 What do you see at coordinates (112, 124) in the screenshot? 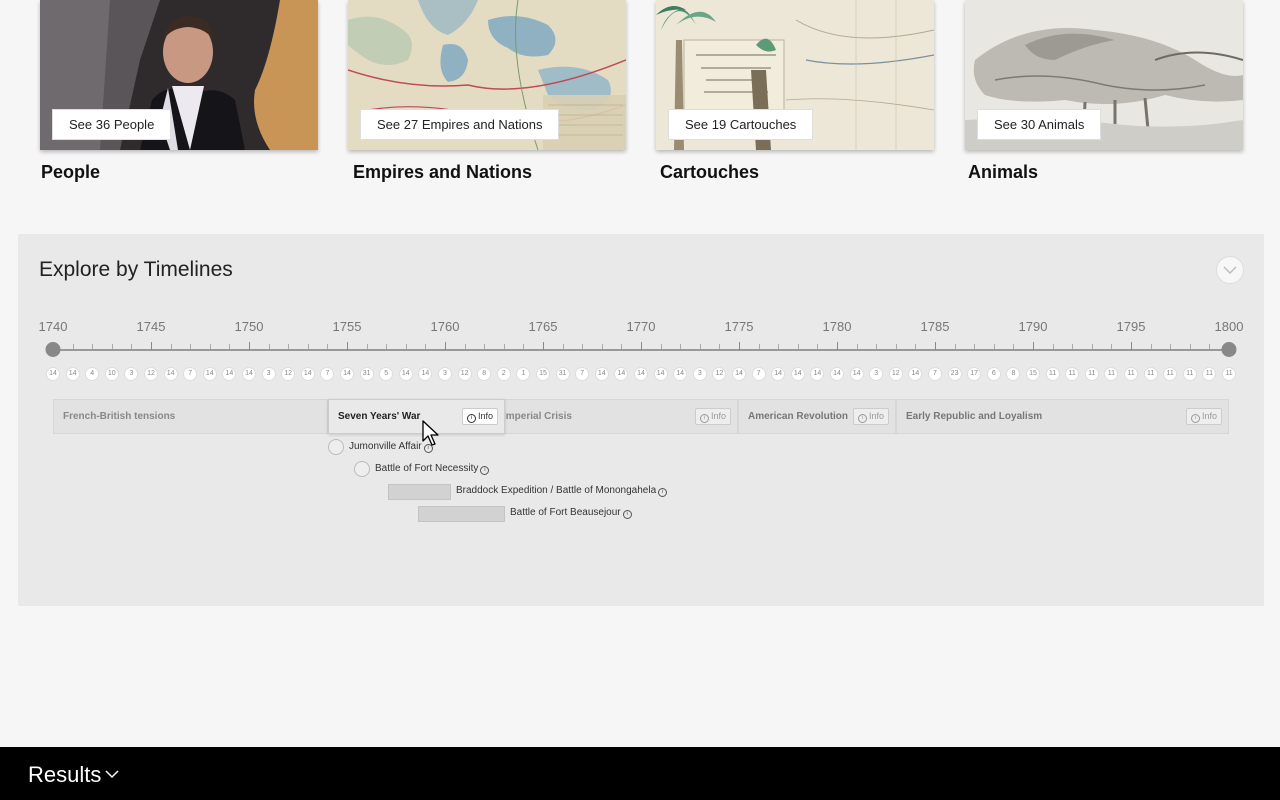
I see `see-people-button: See 36 People` at bounding box center [112, 124].